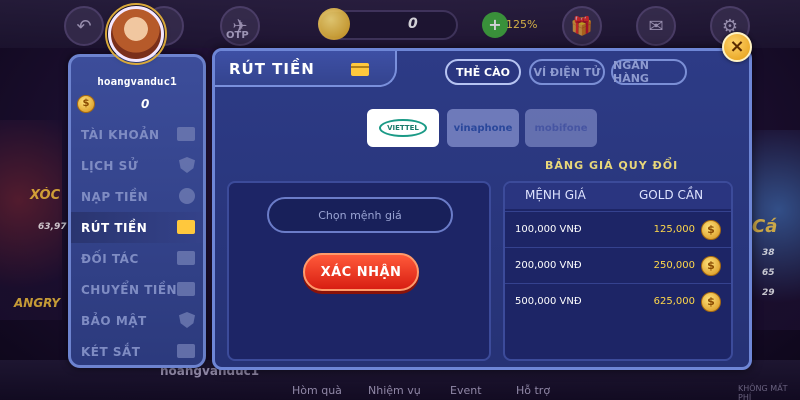  Describe the element at coordinates (317, 390) in the screenshot. I see `nav-gift-box: Hòm quà` at that location.